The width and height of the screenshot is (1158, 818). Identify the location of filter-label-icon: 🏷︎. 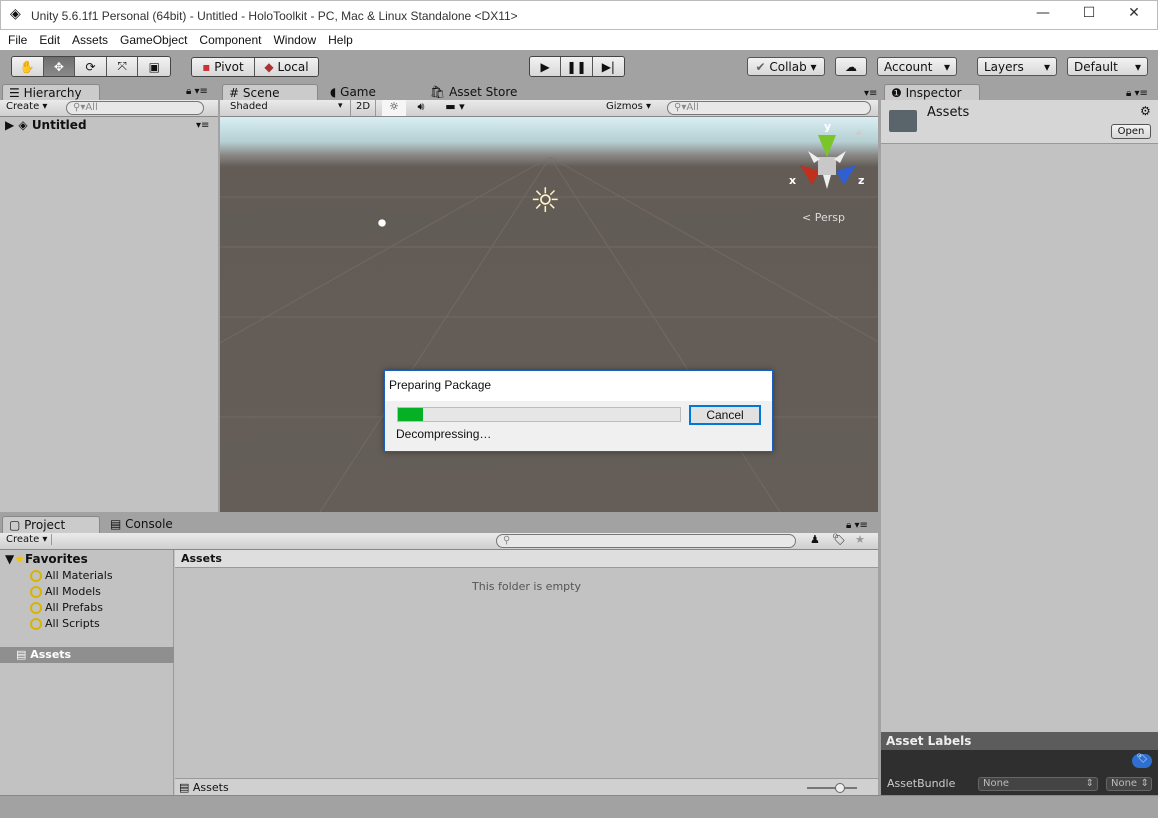
(839, 539).